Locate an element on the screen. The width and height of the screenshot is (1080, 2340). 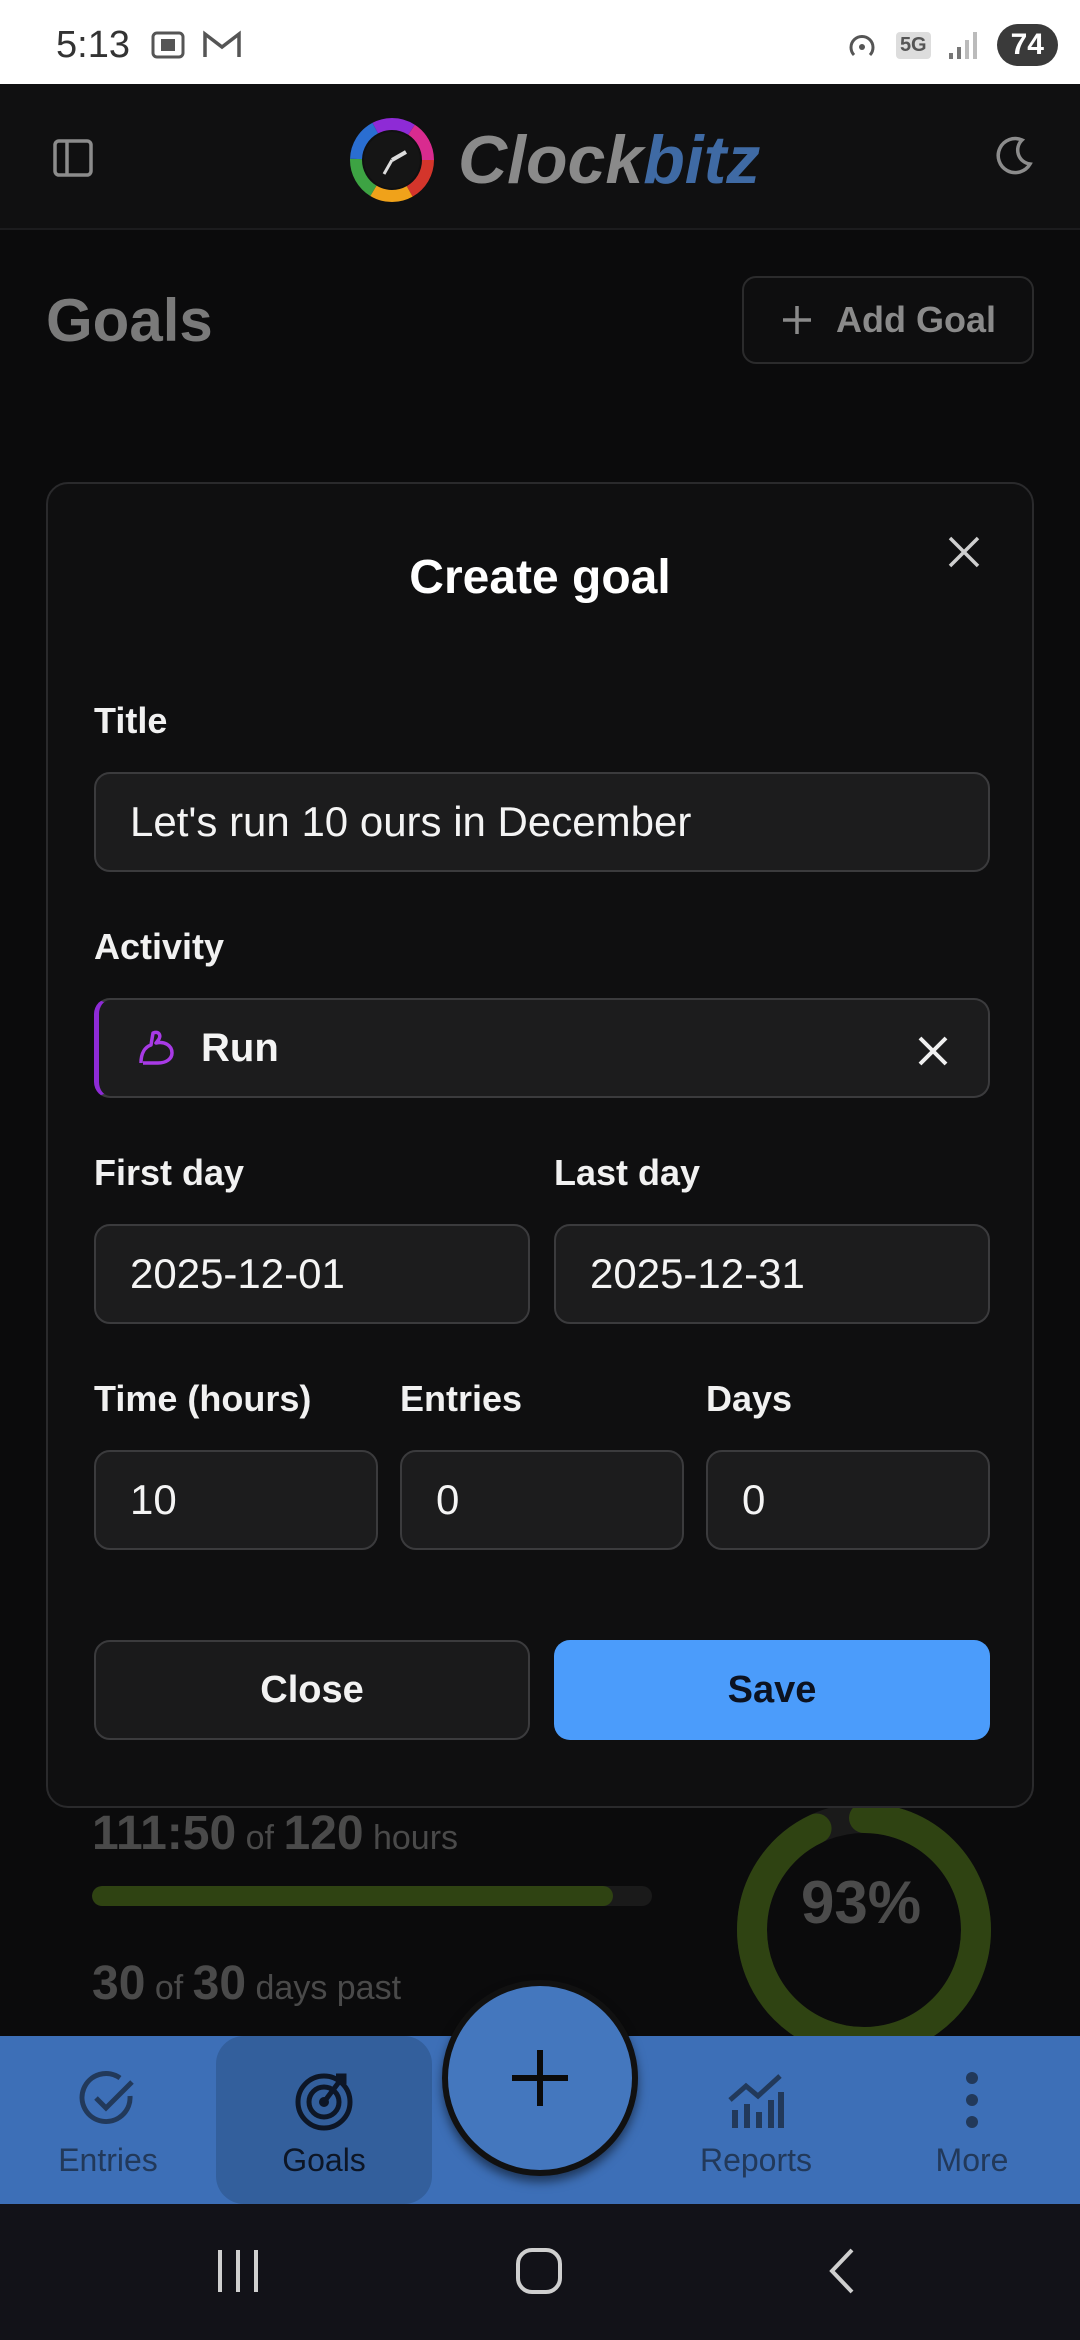
time-label: Time (hours) is located at coordinates (203, 1398).